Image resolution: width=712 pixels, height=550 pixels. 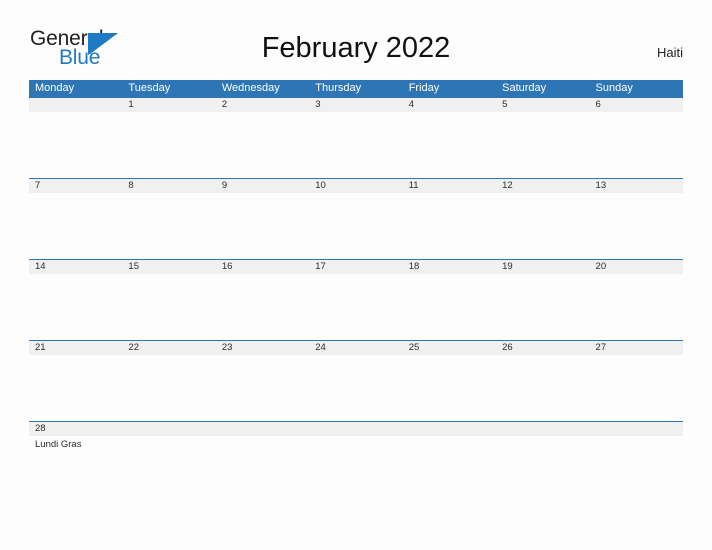 I want to click on day-number: 12, so click(x=542, y=186).